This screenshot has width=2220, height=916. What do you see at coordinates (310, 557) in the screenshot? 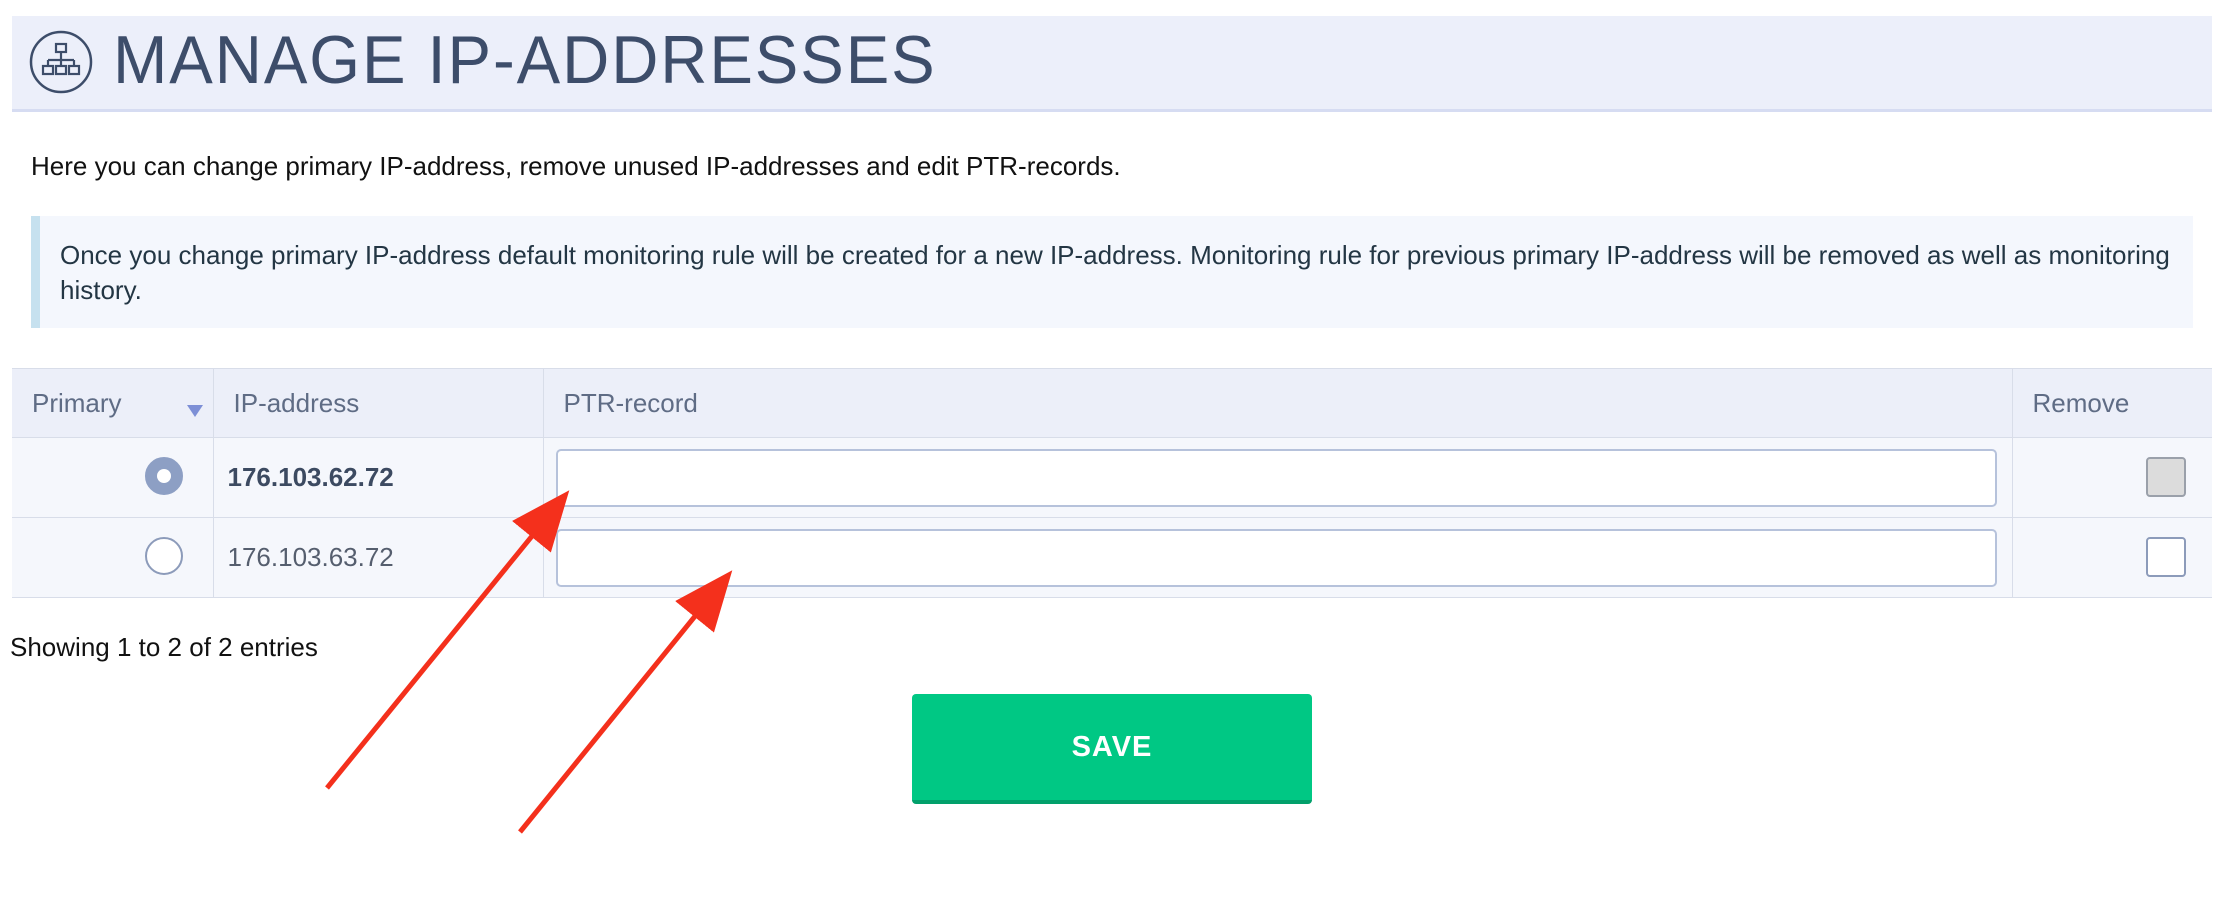
I see `ip-address: 176.103.63.72` at bounding box center [310, 557].